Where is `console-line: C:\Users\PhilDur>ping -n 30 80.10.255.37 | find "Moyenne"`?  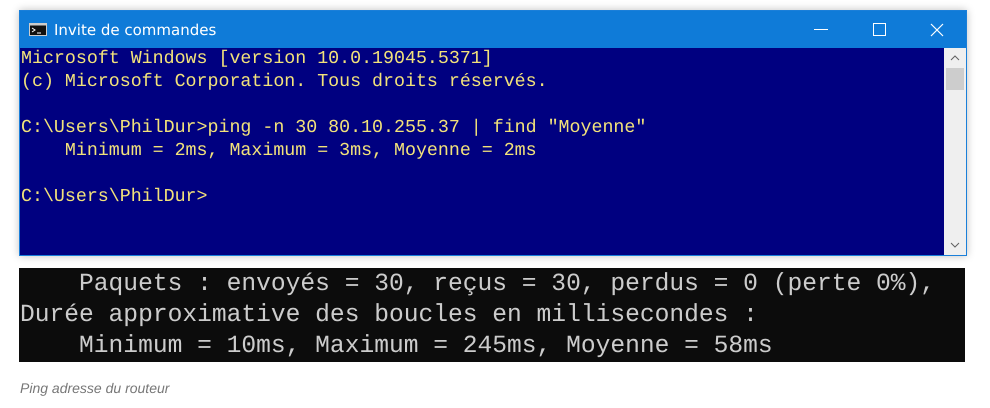 console-line: C:\Users\PhilDur>ping -n 30 80.10.255.37 | find "Moyenne" is located at coordinates (333, 128).